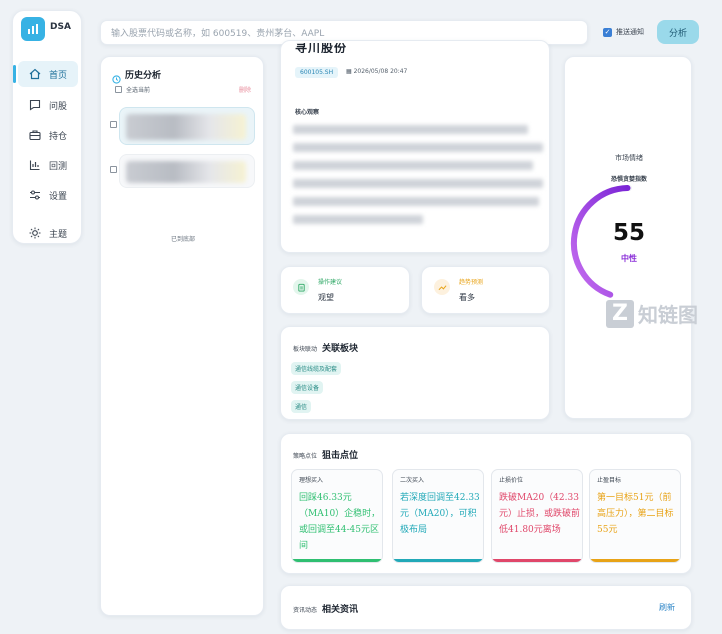 This screenshot has width=722, height=634. I want to click on nav-item-backtest: 回测, so click(48, 165).